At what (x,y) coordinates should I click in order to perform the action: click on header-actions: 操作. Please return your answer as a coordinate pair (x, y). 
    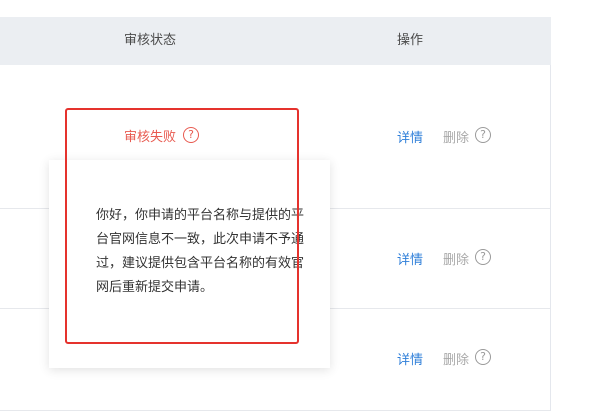
    Looking at the image, I should click on (410, 40).